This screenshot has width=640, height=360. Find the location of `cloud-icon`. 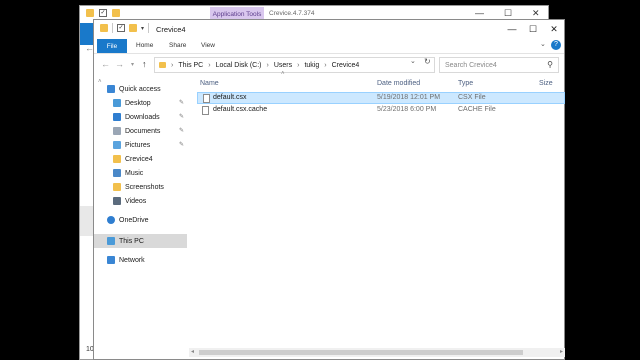

cloud-icon is located at coordinates (111, 220).